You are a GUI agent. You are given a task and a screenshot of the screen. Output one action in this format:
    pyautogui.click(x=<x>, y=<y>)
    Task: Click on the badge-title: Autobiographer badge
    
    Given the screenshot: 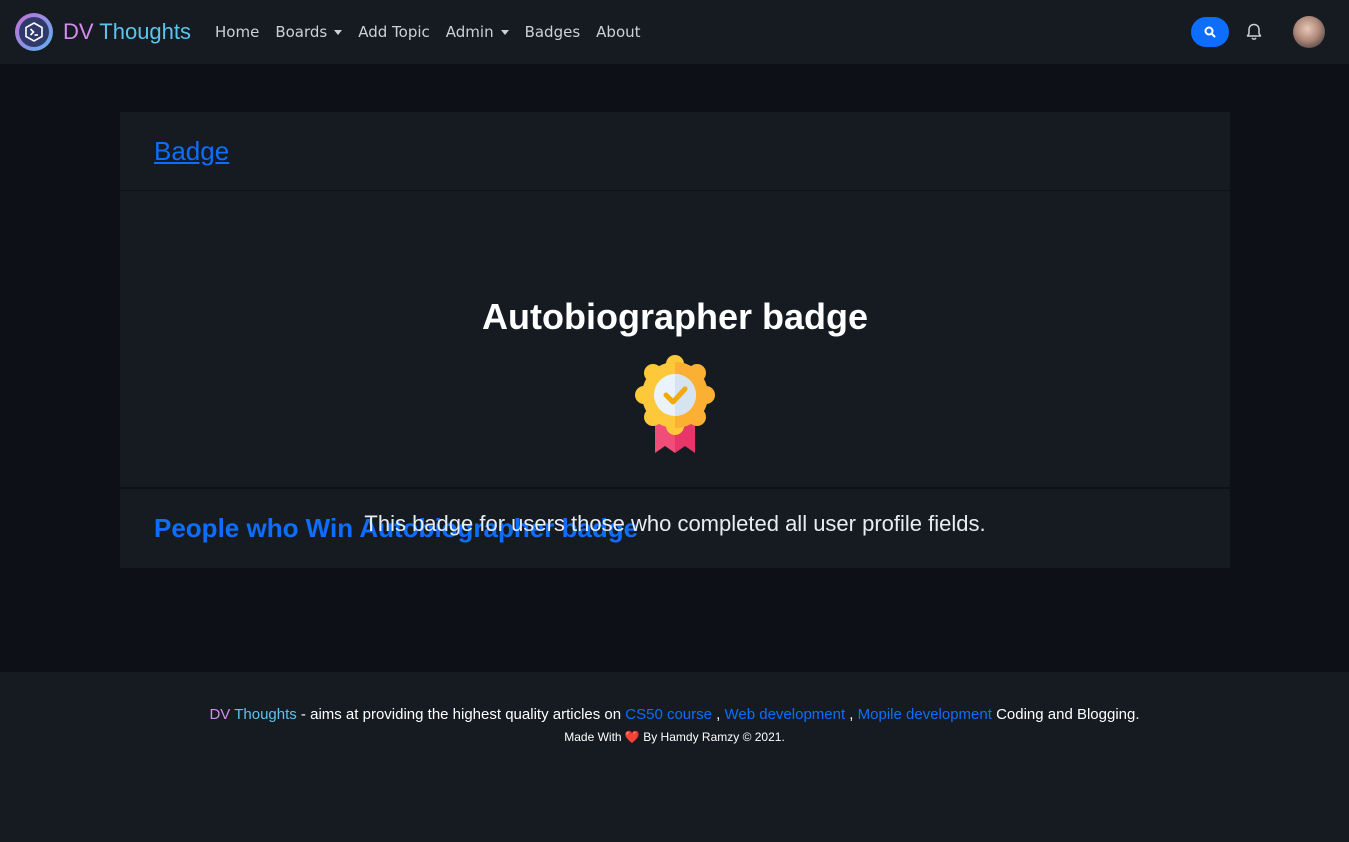 What is the action you would take?
    pyautogui.click(x=675, y=316)
    